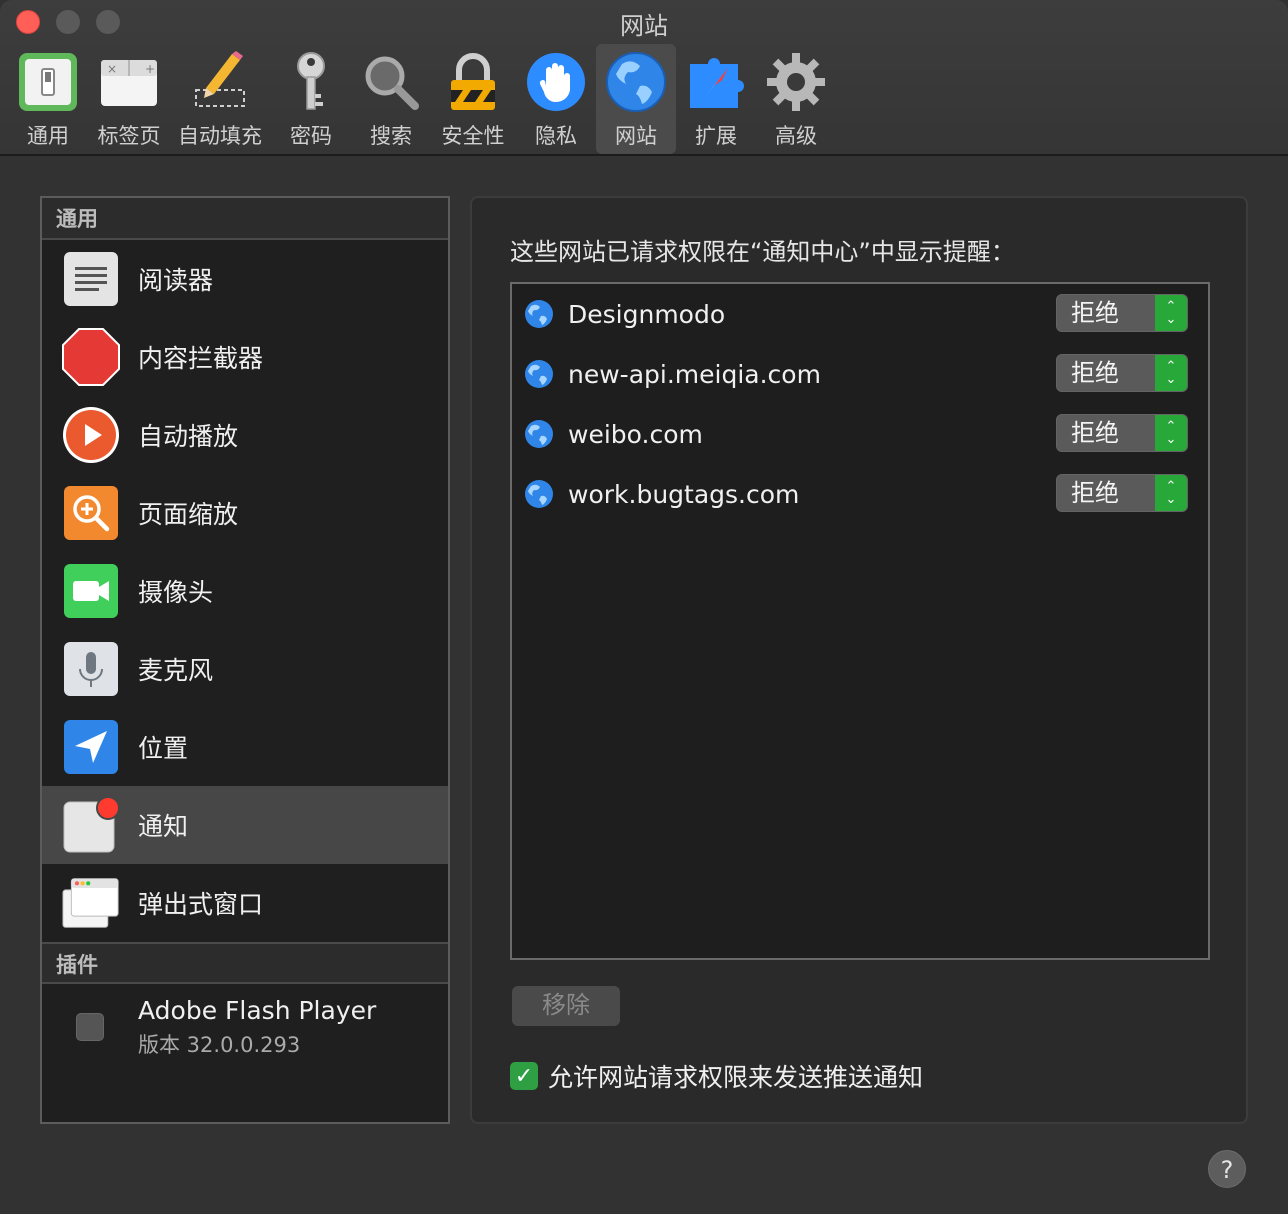 The width and height of the screenshot is (1288, 1214). I want to click on hand-icon, so click(556, 82).